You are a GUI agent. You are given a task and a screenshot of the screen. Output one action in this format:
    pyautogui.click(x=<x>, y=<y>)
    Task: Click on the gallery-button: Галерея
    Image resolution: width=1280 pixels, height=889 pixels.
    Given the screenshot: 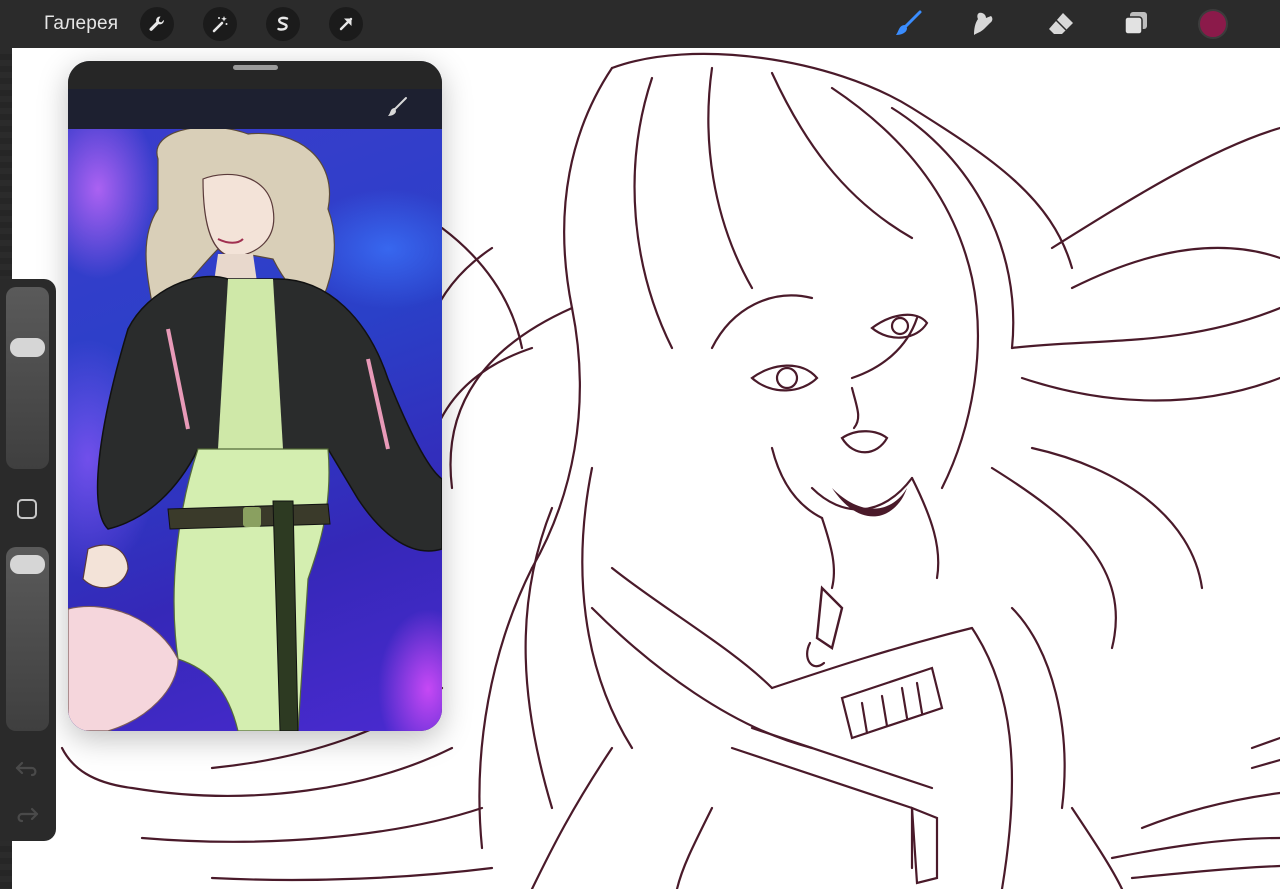 What is the action you would take?
    pyautogui.click(x=81, y=24)
    